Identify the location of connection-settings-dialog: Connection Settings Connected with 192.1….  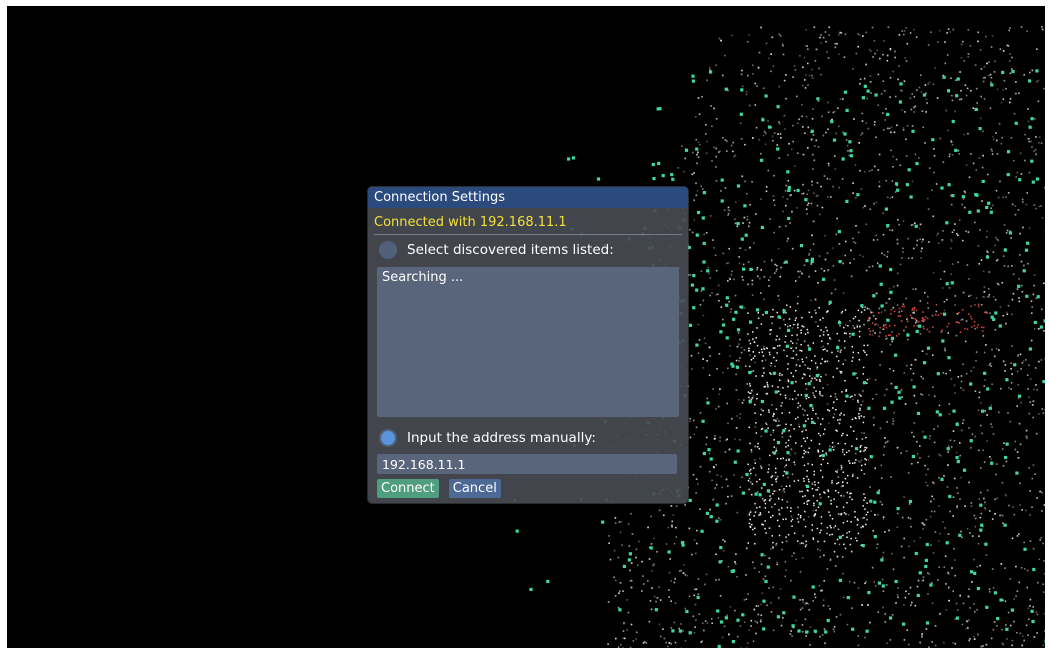
(528, 345).